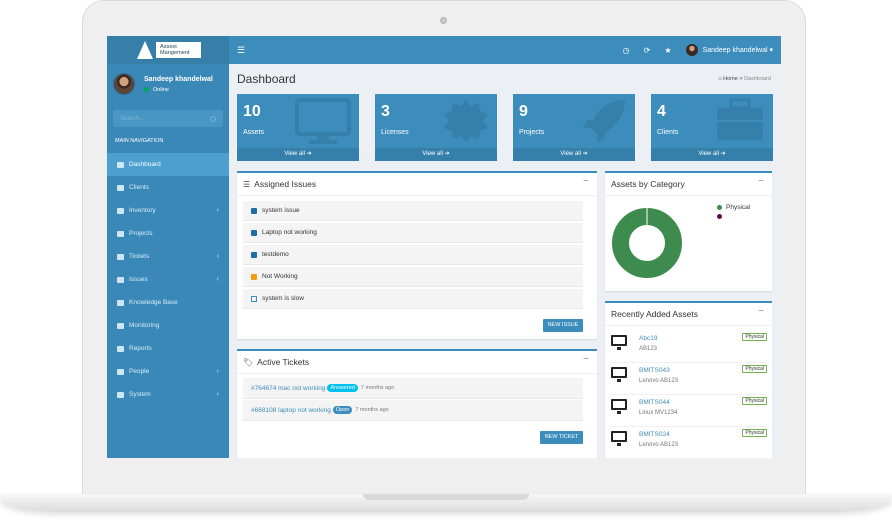 Image resolution: width=892 pixels, height=521 pixels. I want to click on clients-icon, so click(120, 187).